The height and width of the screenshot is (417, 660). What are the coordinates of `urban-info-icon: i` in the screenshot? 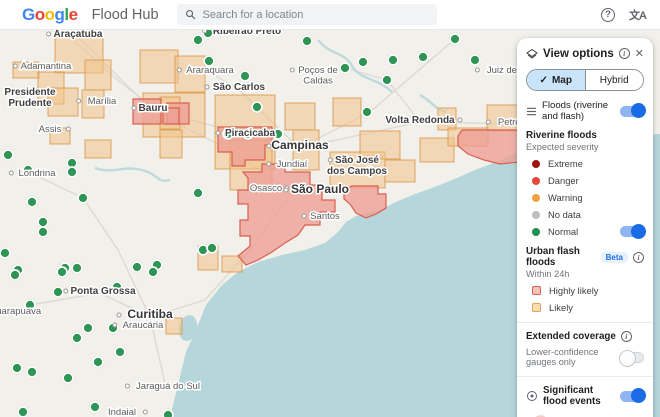 It's located at (638, 257).